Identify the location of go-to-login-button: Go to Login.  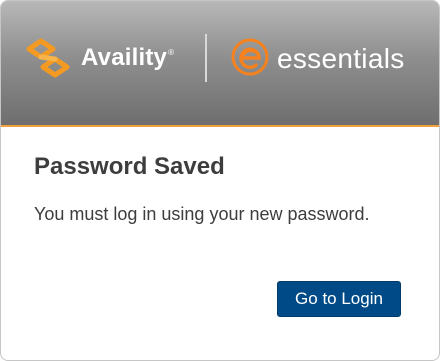
(339, 299).